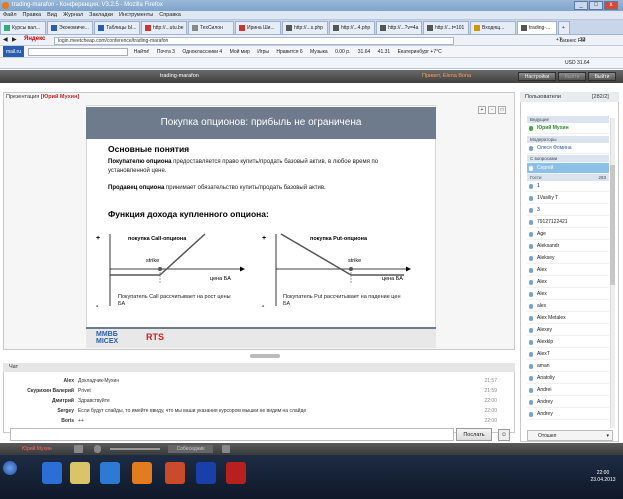  Describe the element at coordinates (482, 110) in the screenshot. I see `zoom-in-icon: +` at that location.